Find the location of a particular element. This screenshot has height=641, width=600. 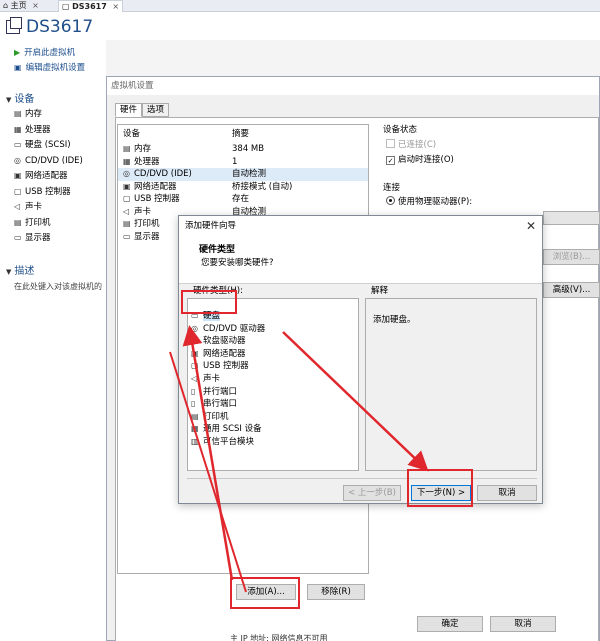

arrow-add-to-harddisk is located at coordinates (208, 453).